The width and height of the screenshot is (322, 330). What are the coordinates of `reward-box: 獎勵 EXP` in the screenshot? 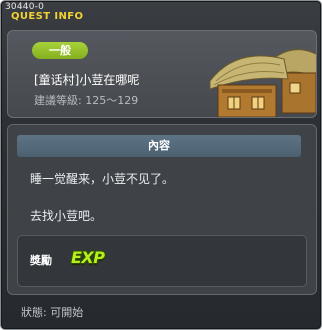 It's located at (162, 261).